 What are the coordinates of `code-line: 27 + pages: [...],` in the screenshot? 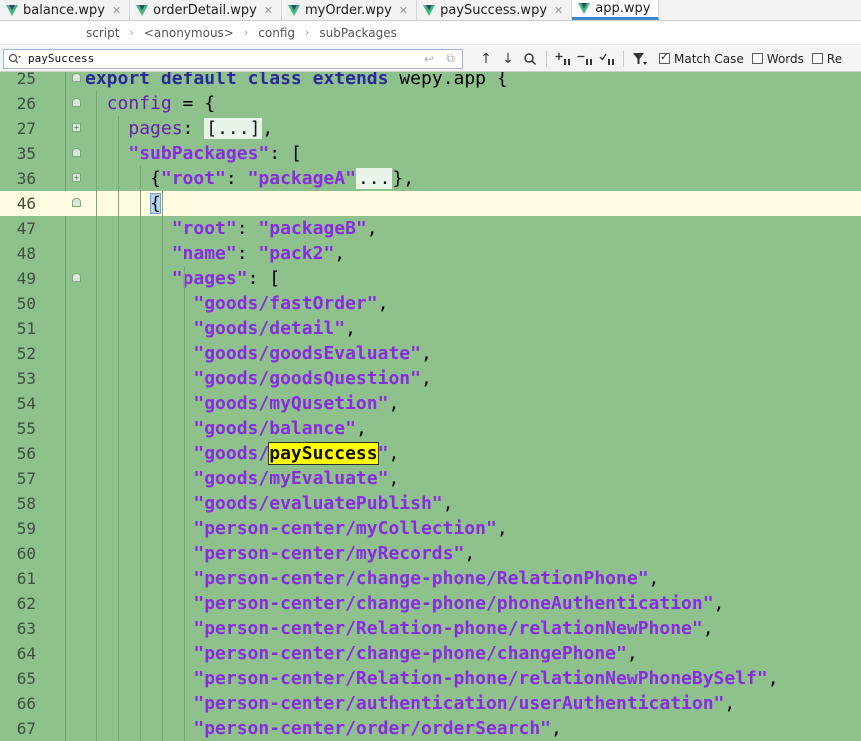 It's located at (430, 128).